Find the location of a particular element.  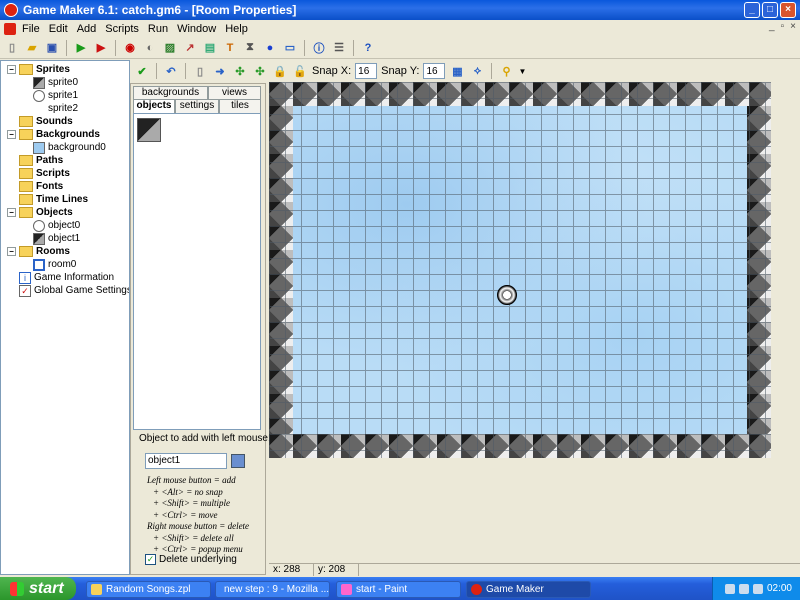

run-icon: ▶ is located at coordinates (81, 48).